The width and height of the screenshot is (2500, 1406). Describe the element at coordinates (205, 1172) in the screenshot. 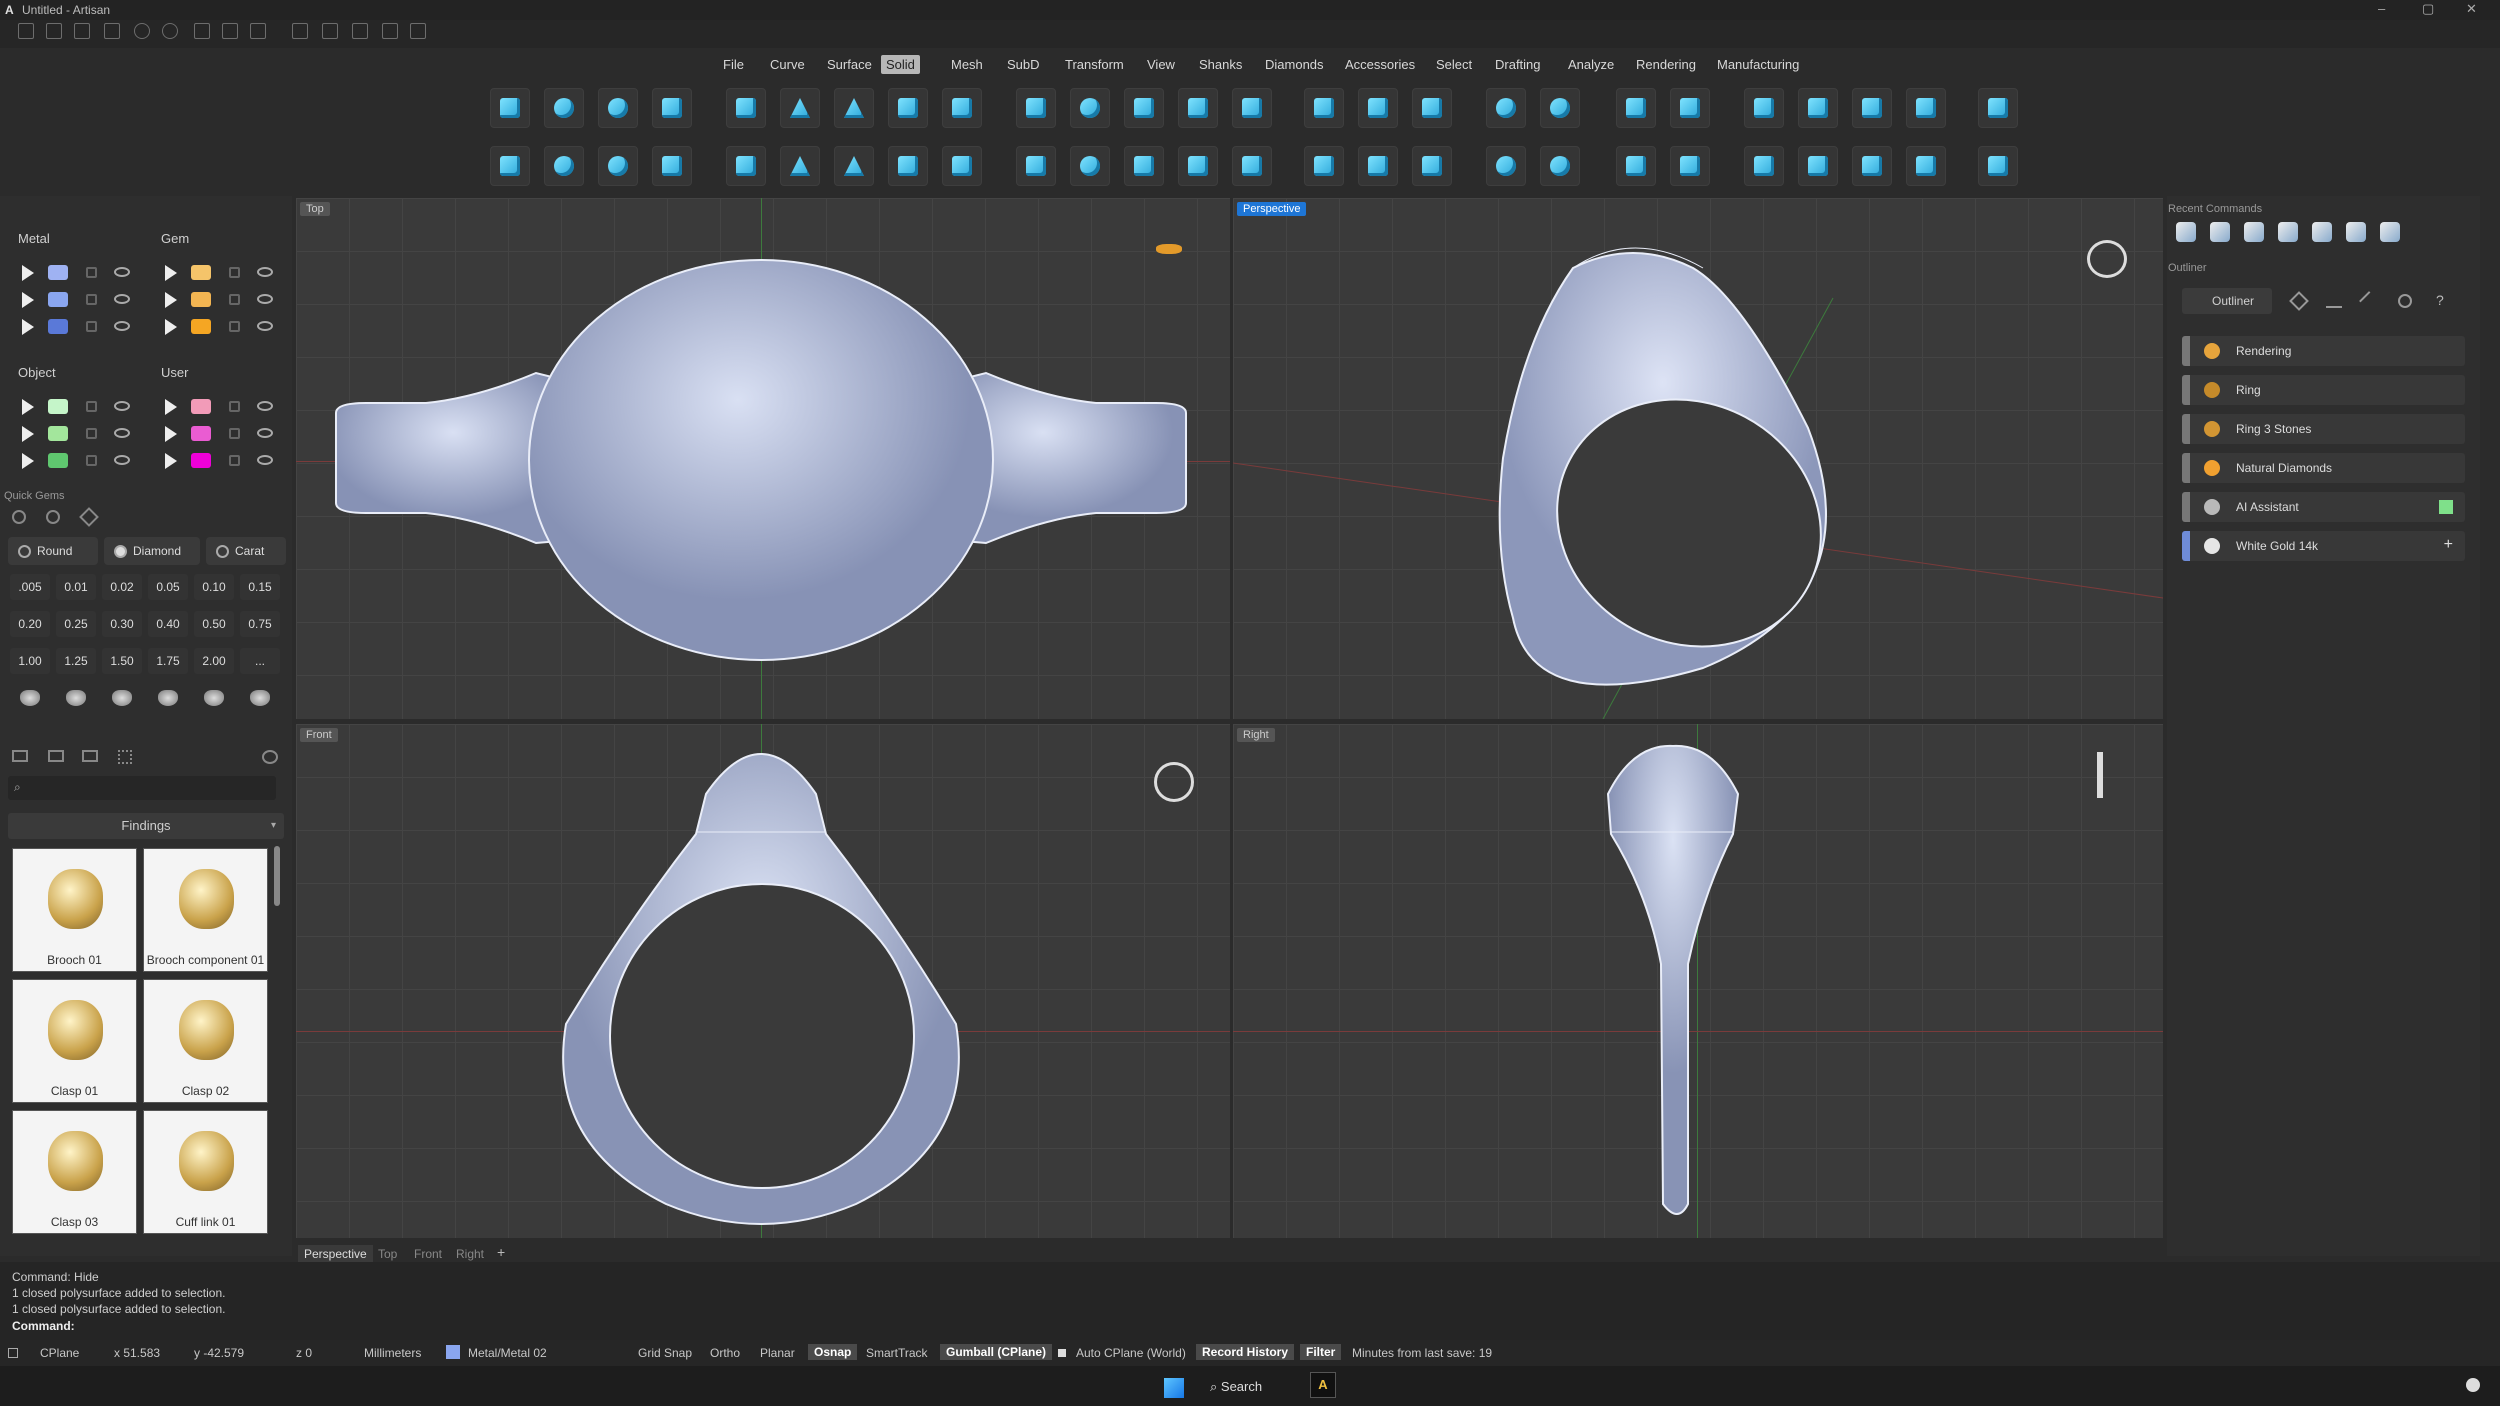

I see `library-item: Cuff link 01` at that location.